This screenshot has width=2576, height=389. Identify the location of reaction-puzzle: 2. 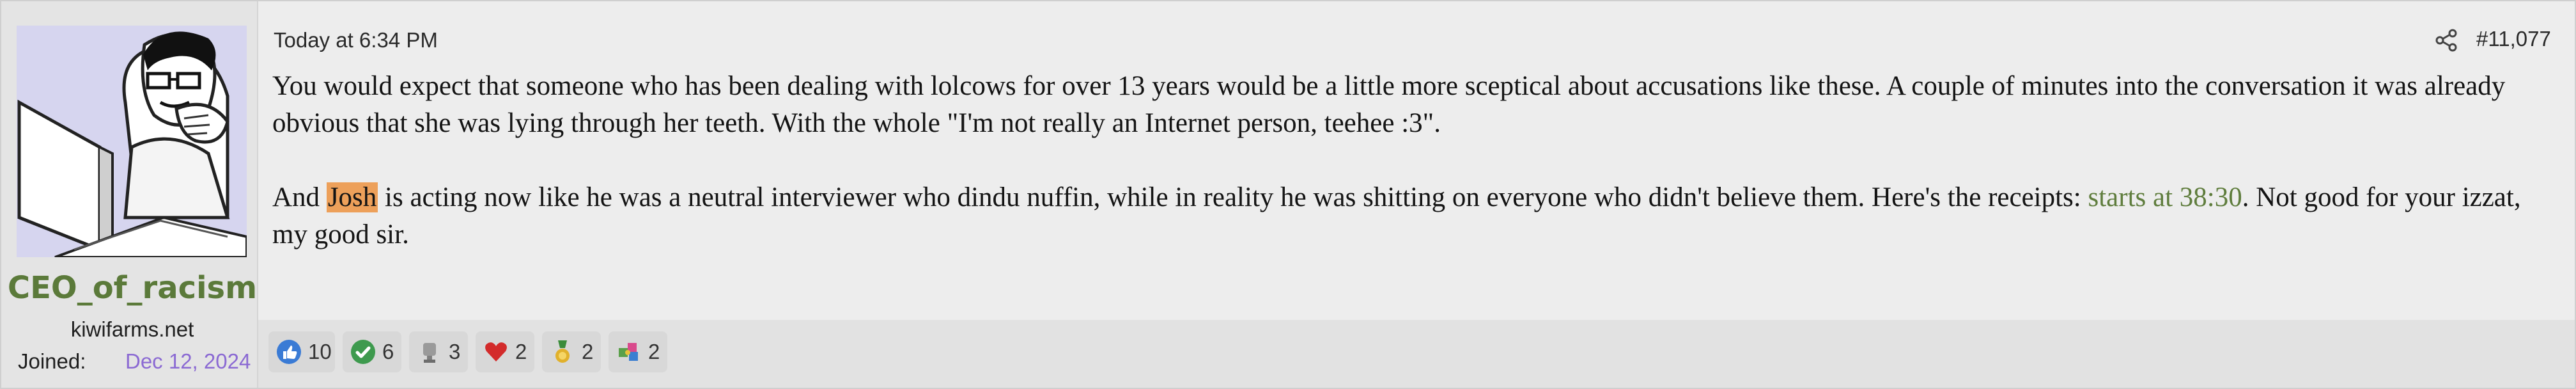
(638, 351).